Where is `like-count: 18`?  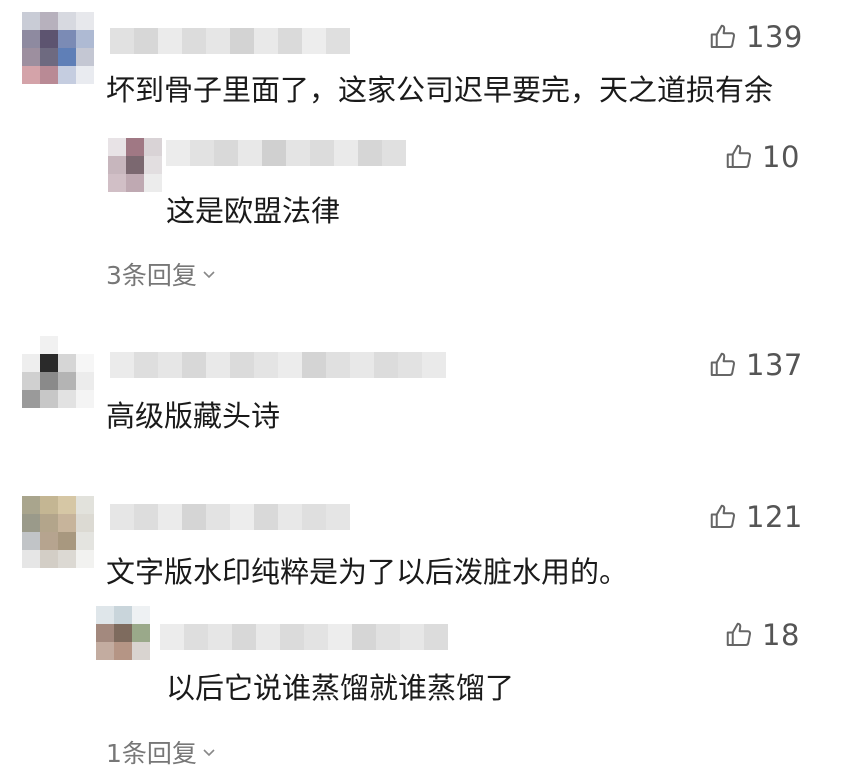 like-count: 18 is located at coordinates (781, 635).